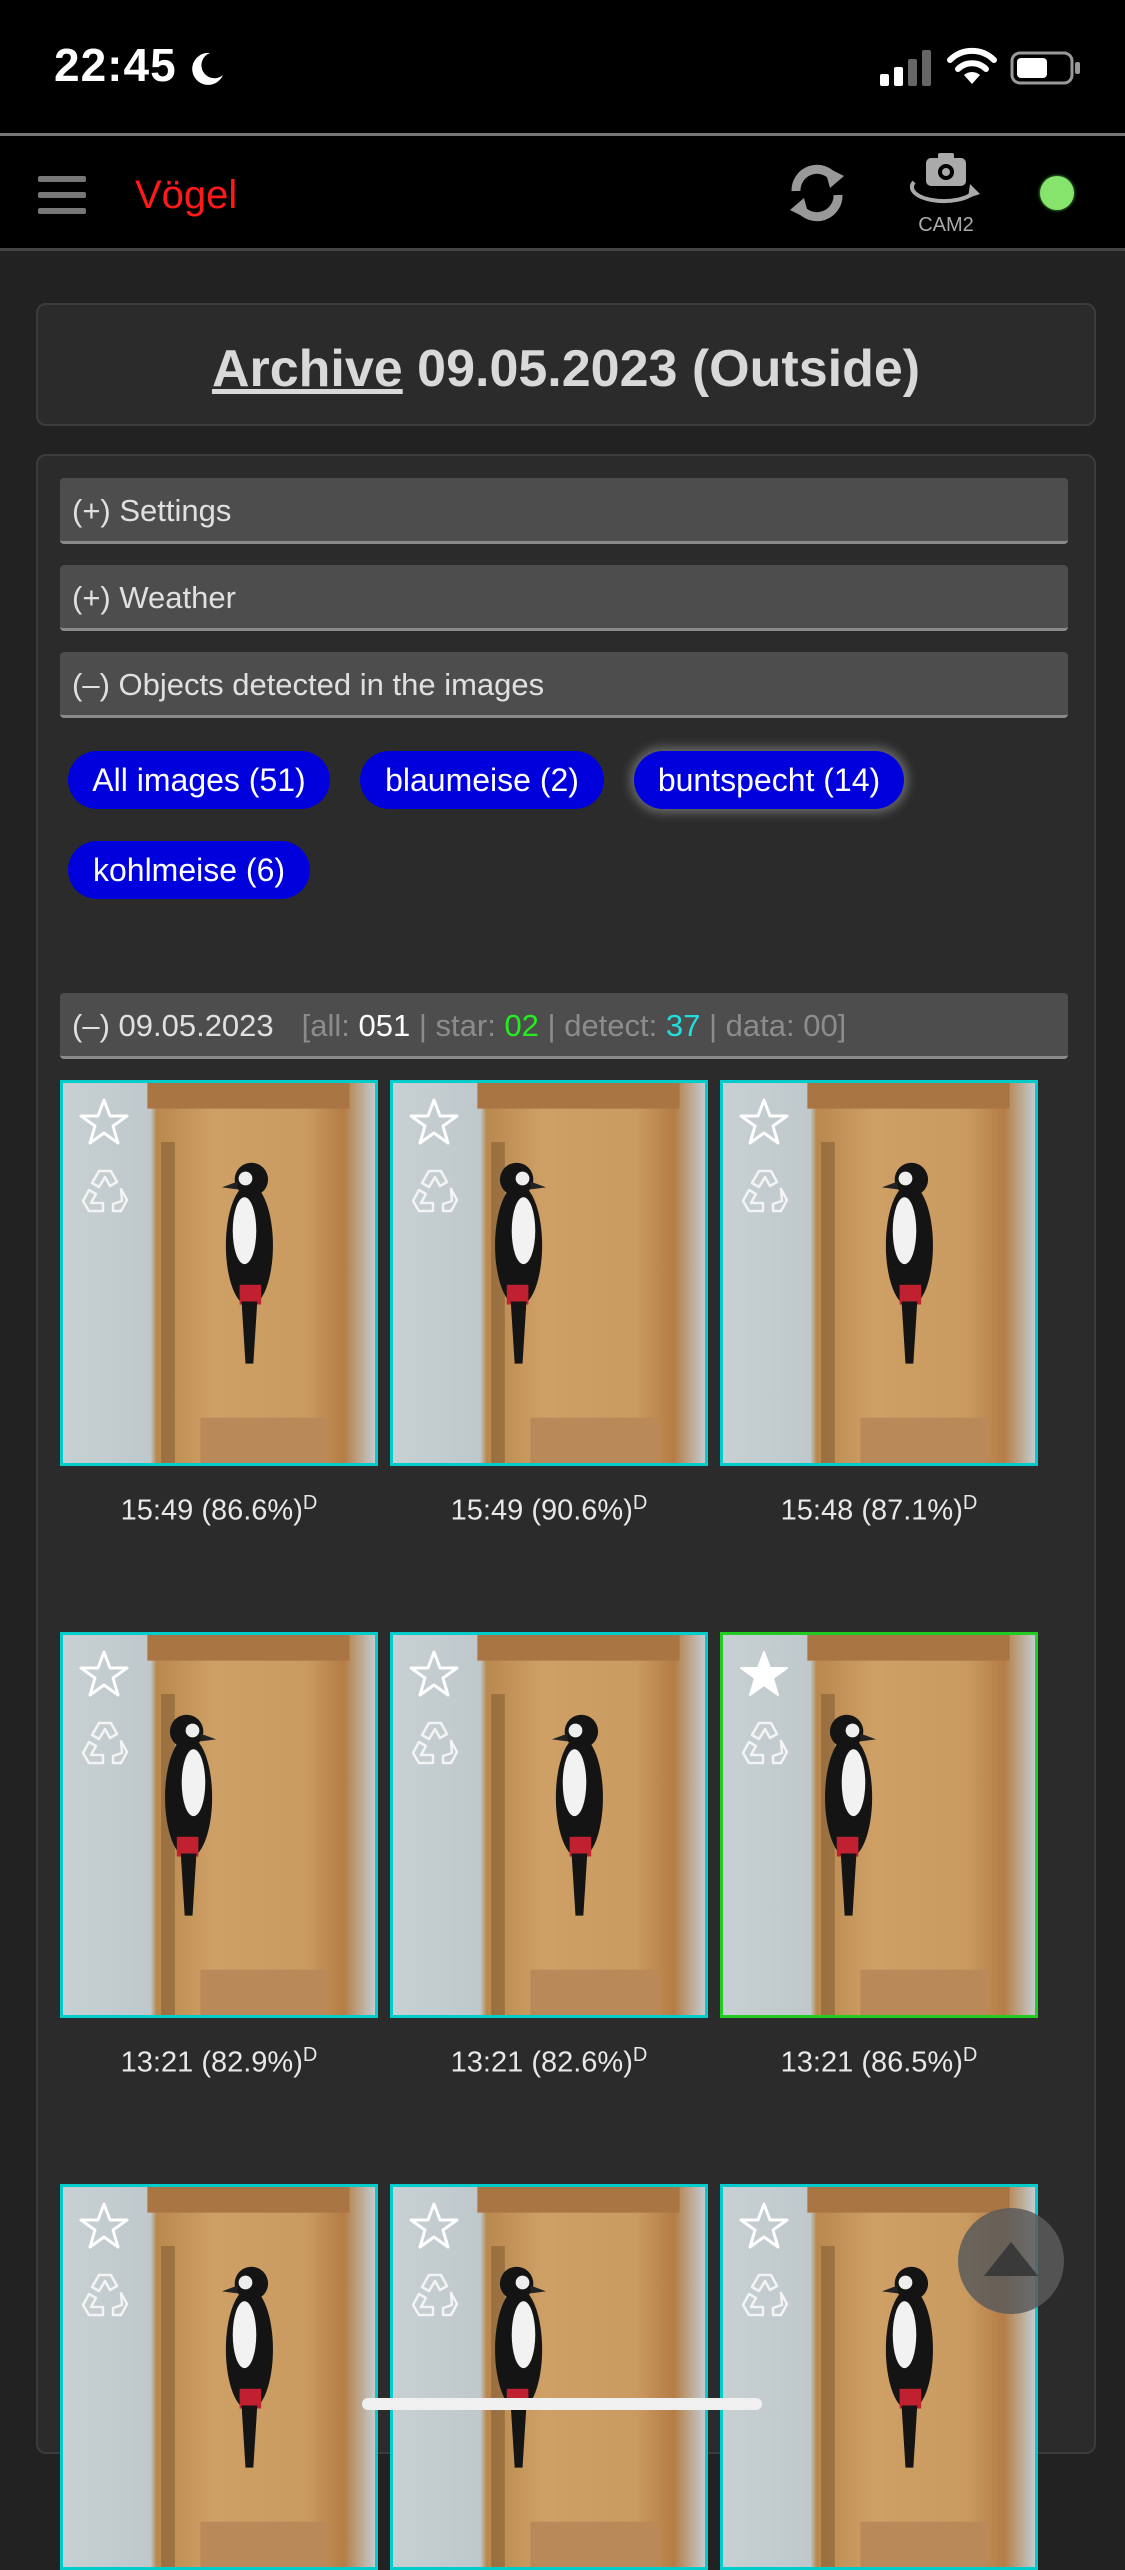 This screenshot has height=2570, width=1125. I want to click on arrow-up-icon, so click(1011, 2259).